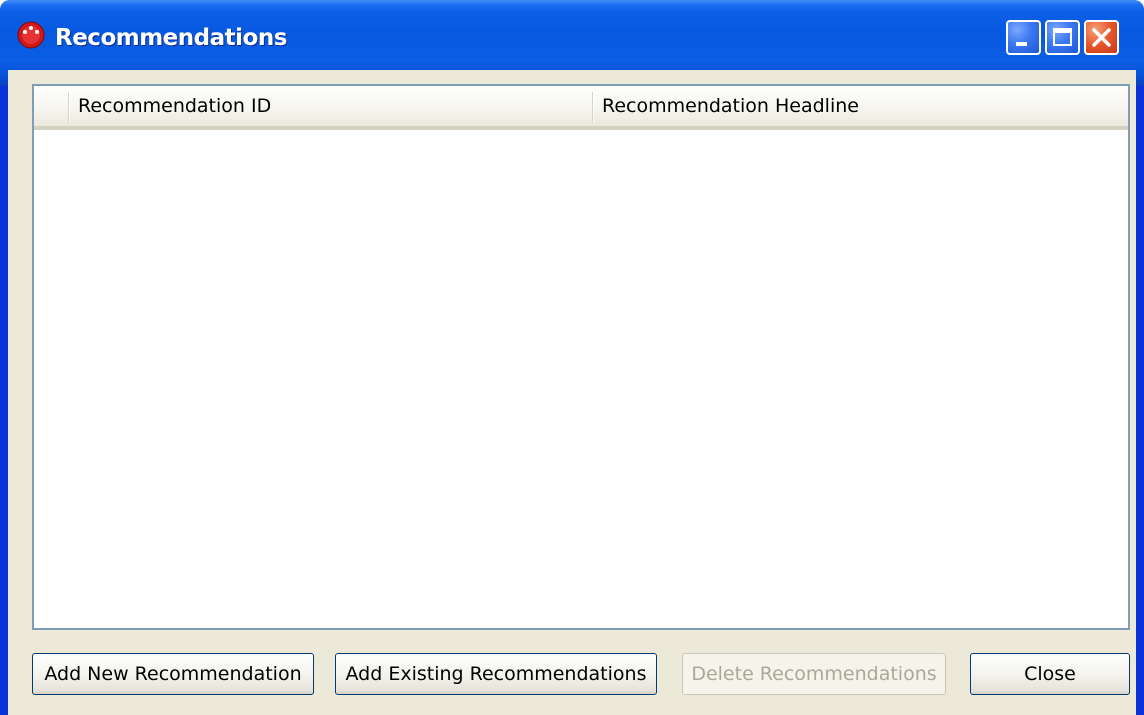 Image resolution: width=1144 pixels, height=715 pixels. Describe the element at coordinates (862, 106) in the screenshot. I see `column-header-recommendation-headline: Recommendation Headline` at that location.